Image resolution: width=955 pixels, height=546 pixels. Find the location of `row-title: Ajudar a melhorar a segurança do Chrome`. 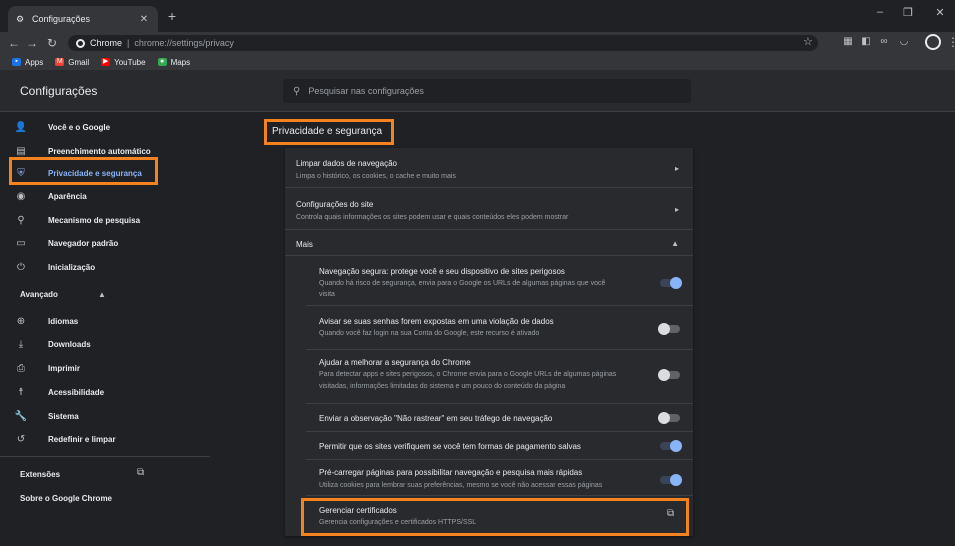

row-title: Ajudar a melhorar a segurança do Chrome is located at coordinates (395, 362).